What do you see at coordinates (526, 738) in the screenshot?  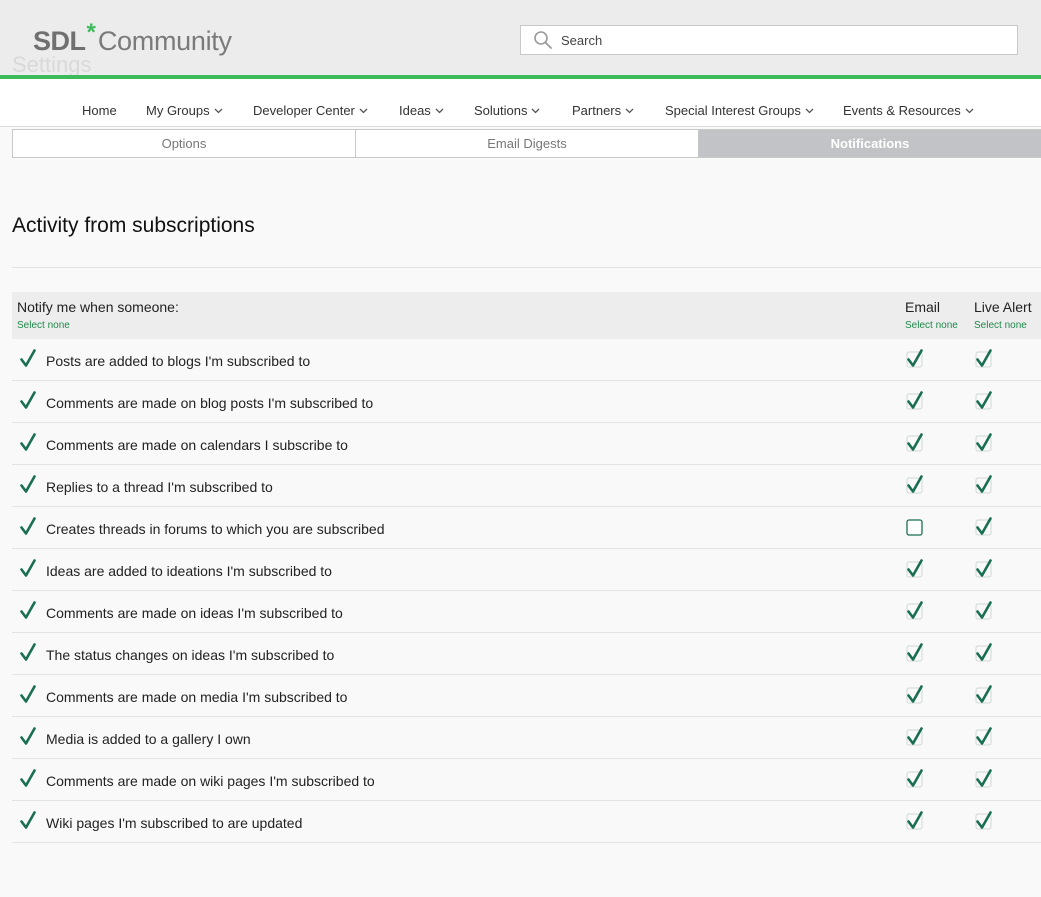 I see `table-row: Media is added to a gallery I own` at bounding box center [526, 738].